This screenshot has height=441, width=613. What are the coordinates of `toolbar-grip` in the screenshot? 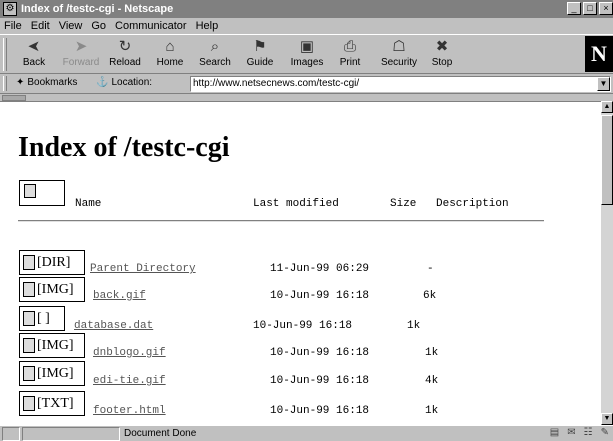 It's located at (5, 54).